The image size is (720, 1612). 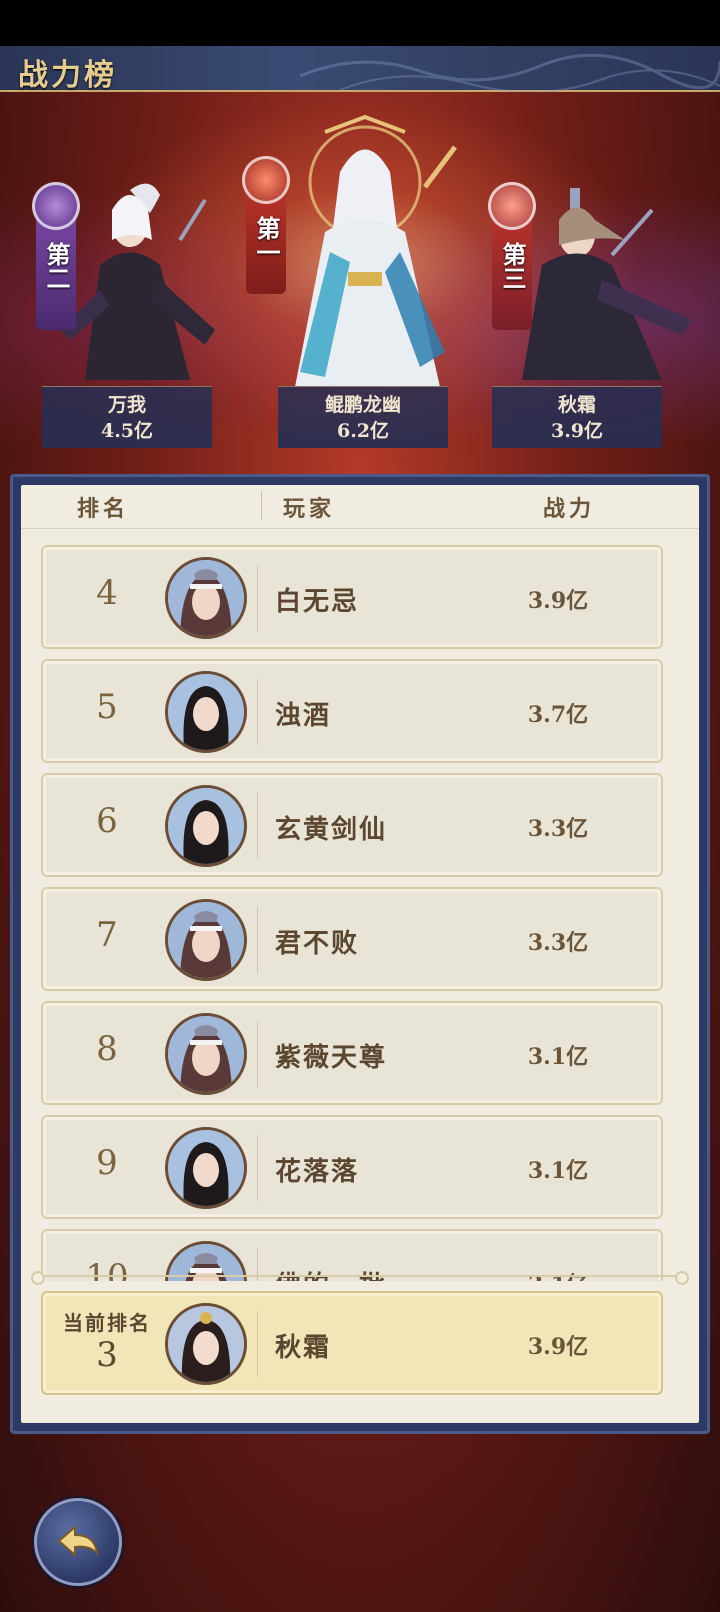 What do you see at coordinates (317, 602) in the screenshot?
I see `row-player-name: 白无忌` at bounding box center [317, 602].